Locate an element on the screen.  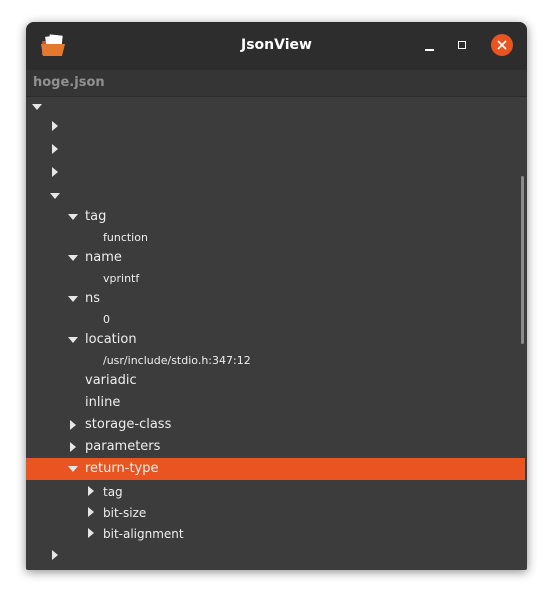
tree-node-location: location is located at coordinates (275, 340).